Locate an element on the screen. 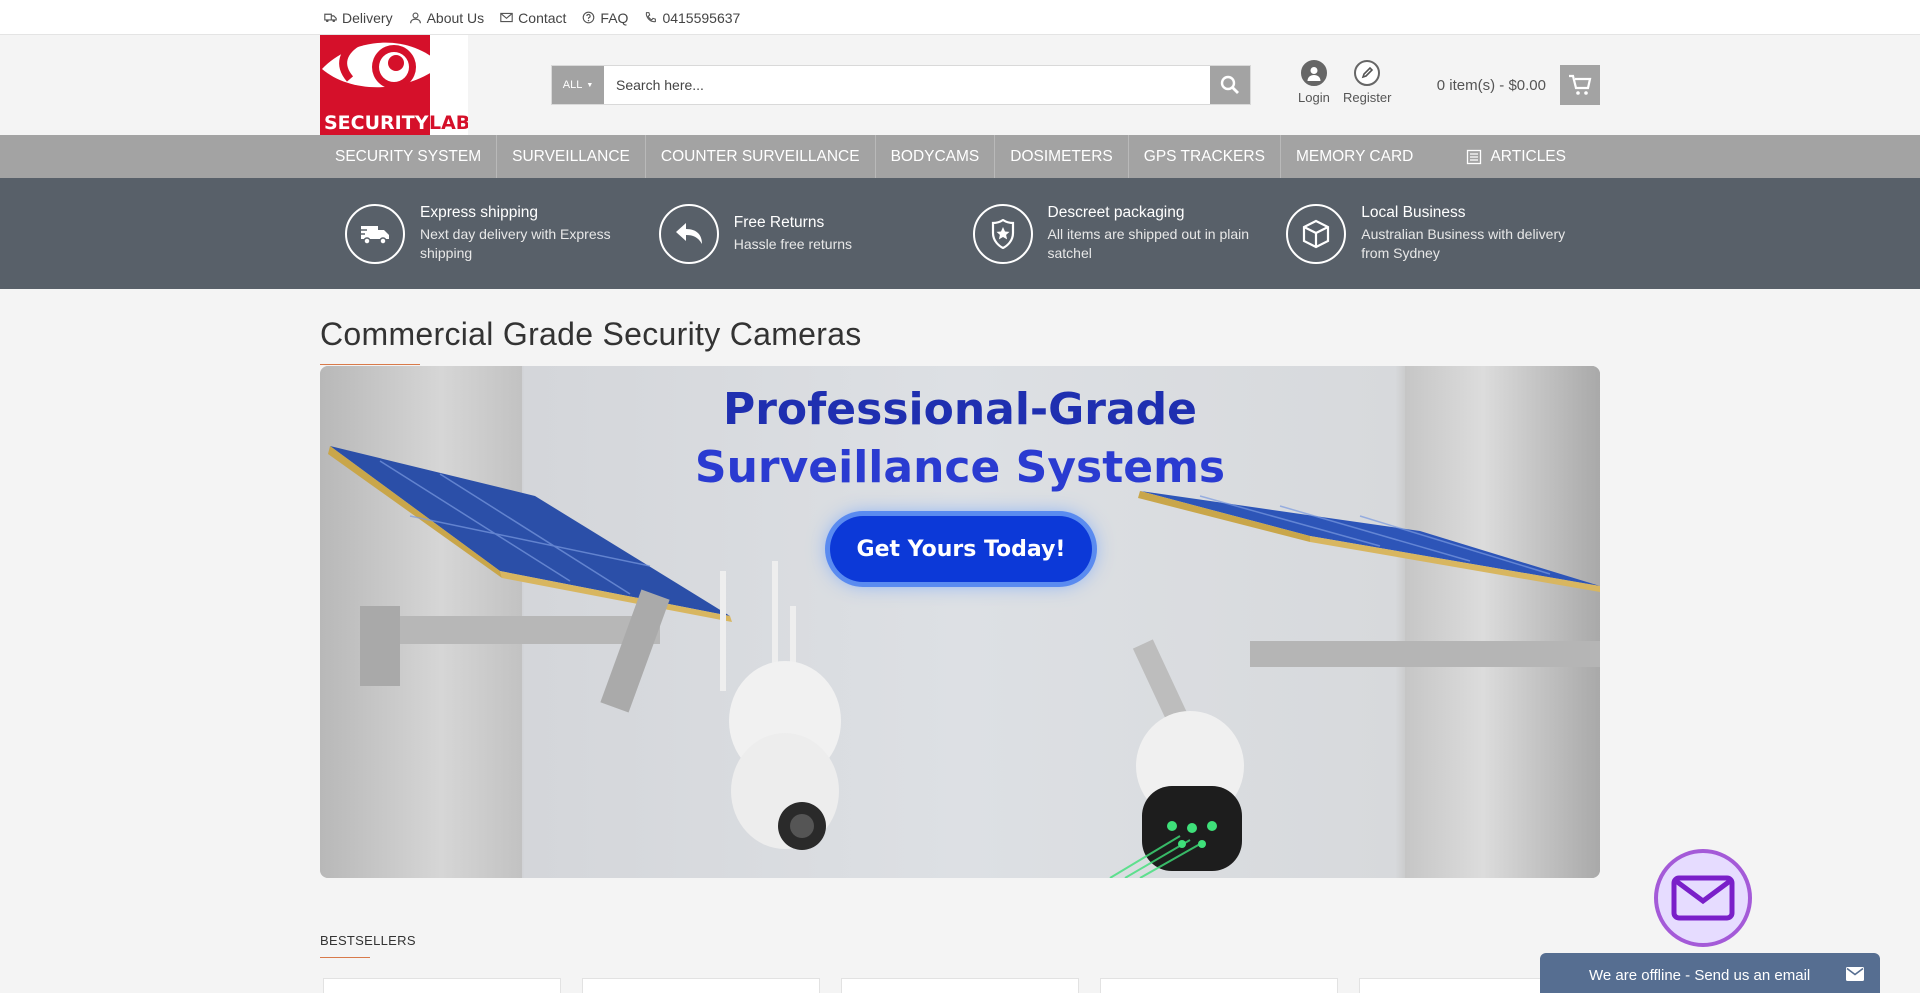 This screenshot has height=993, width=1920. search-button is located at coordinates (1230, 85).